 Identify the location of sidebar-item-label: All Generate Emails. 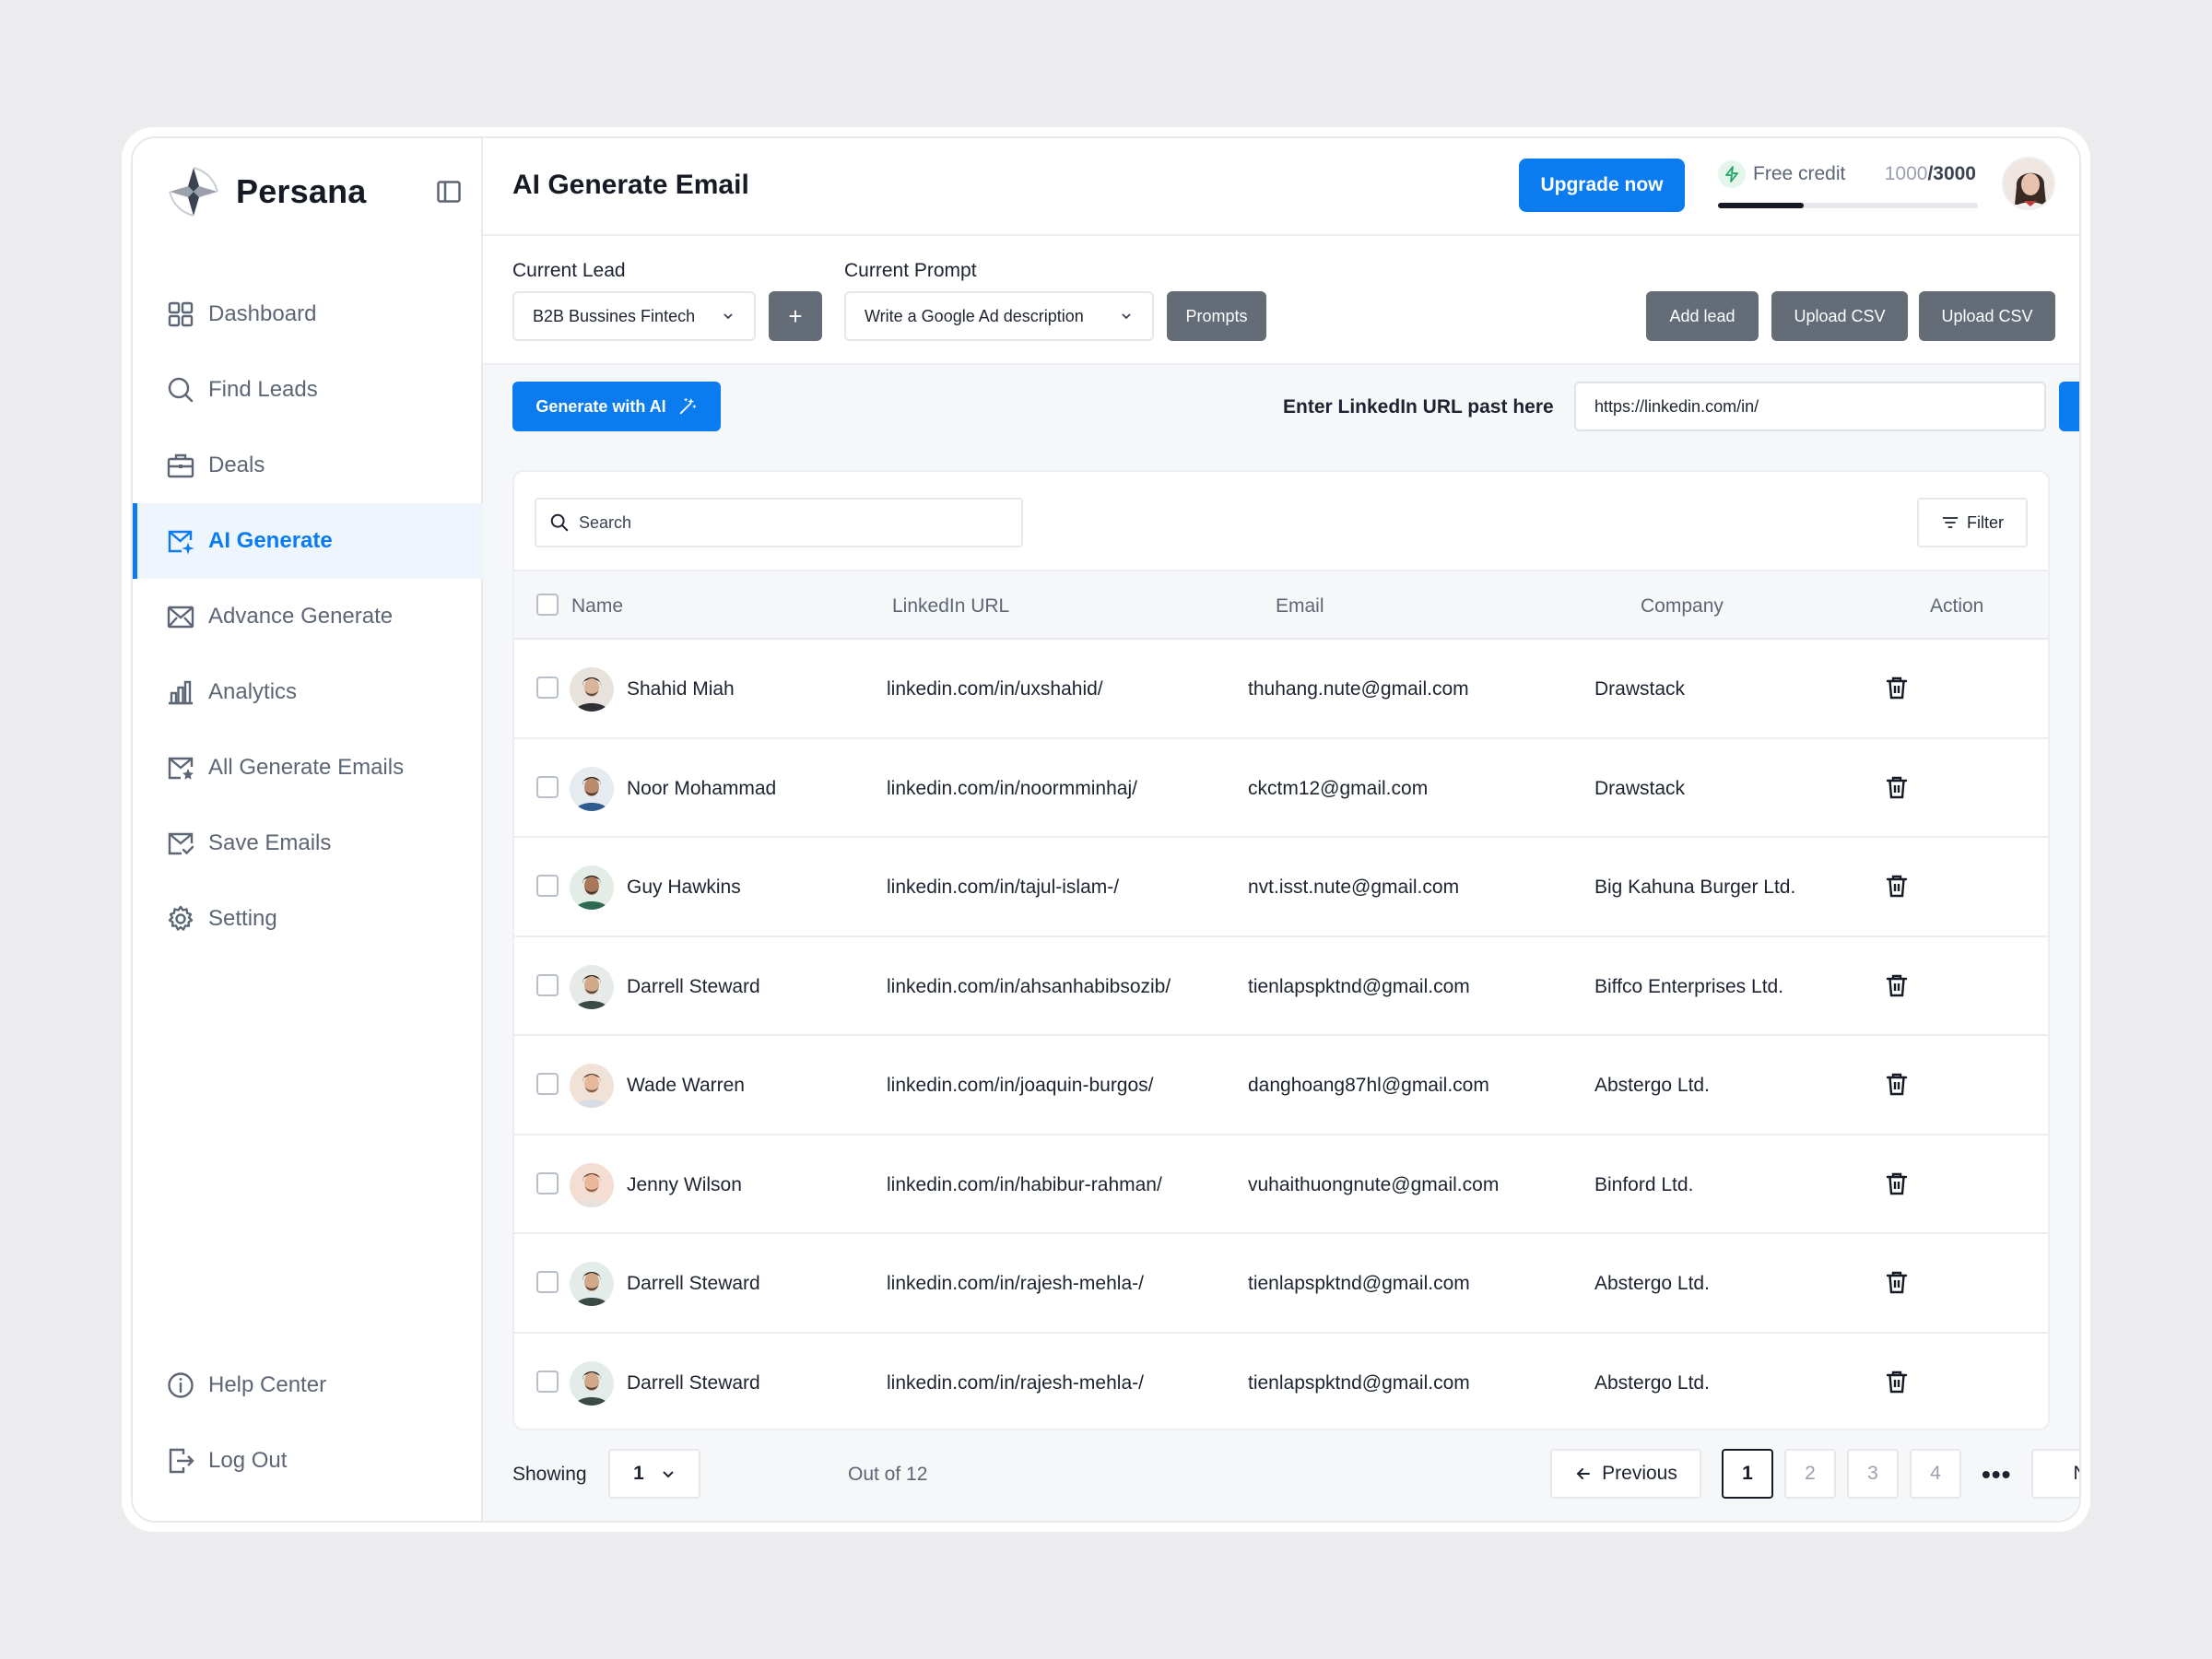
(306, 767).